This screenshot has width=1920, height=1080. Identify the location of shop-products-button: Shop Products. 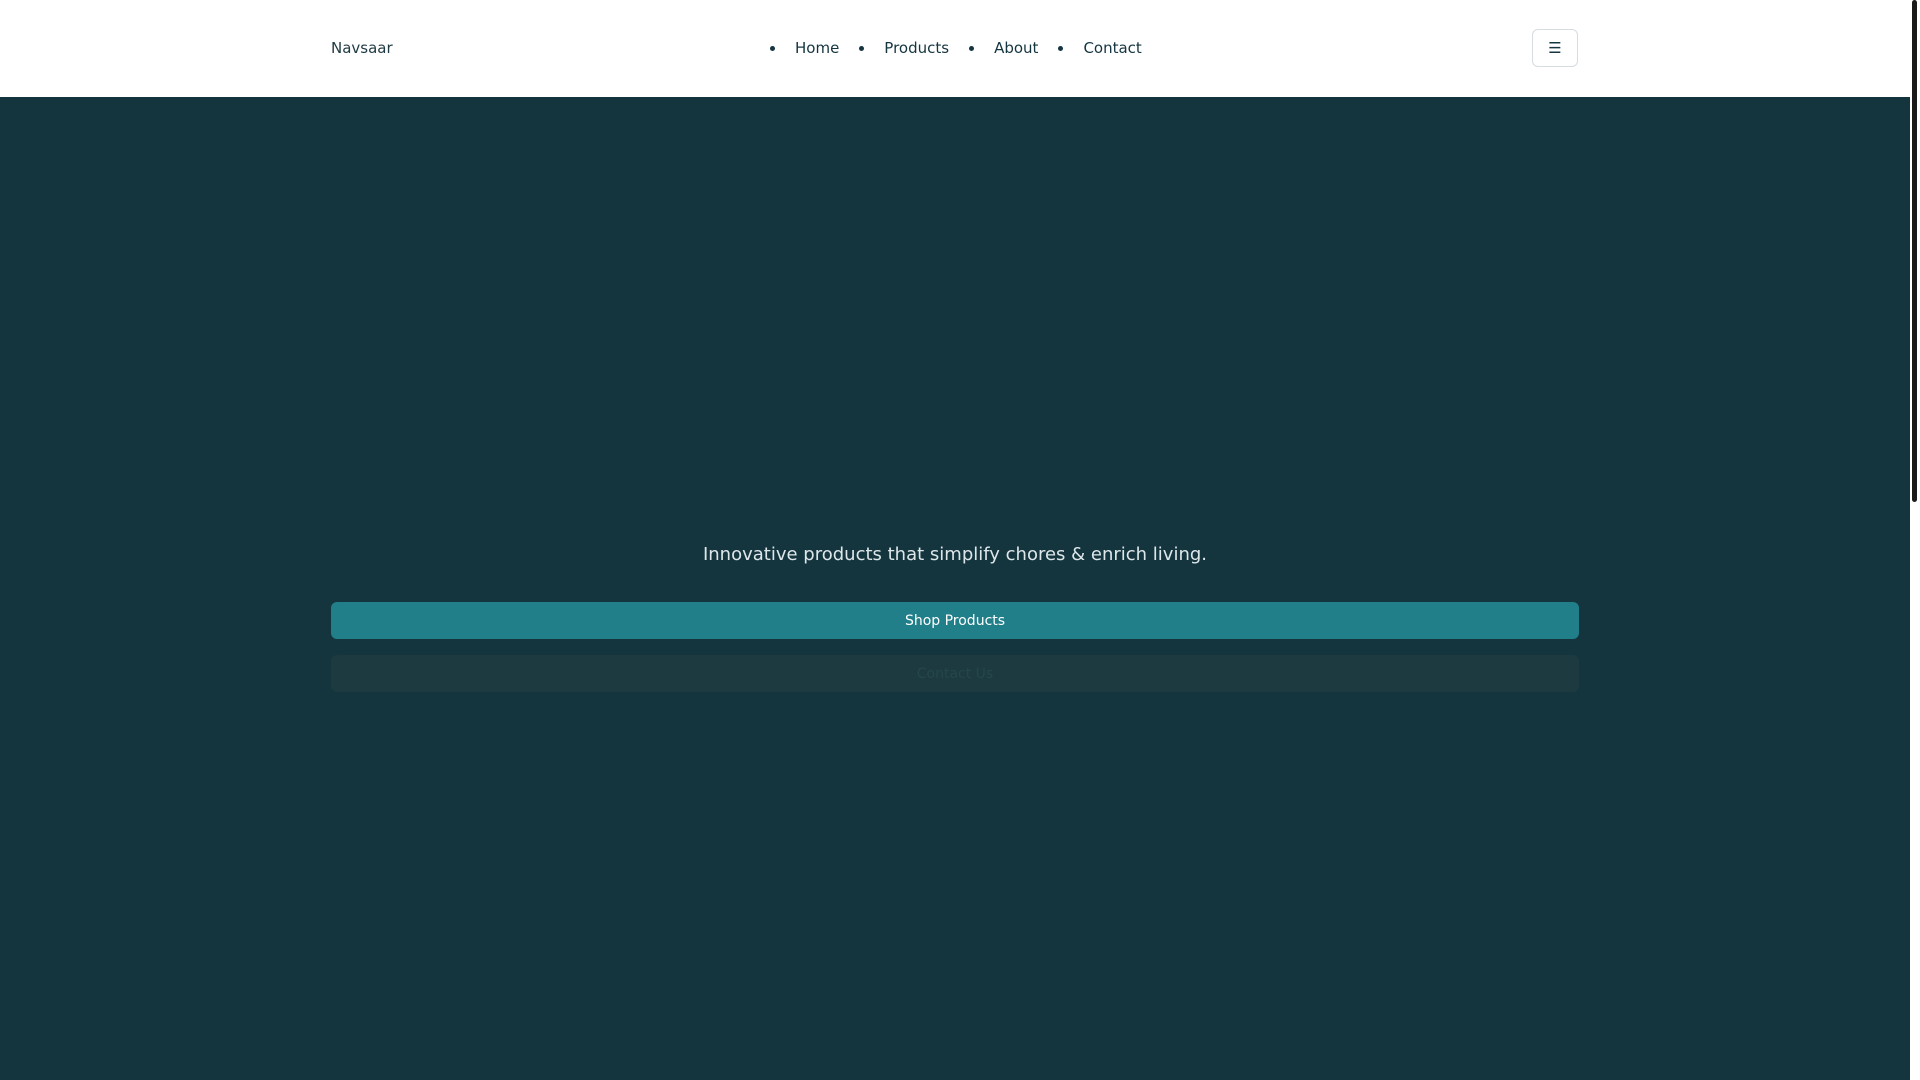
(955, 620).